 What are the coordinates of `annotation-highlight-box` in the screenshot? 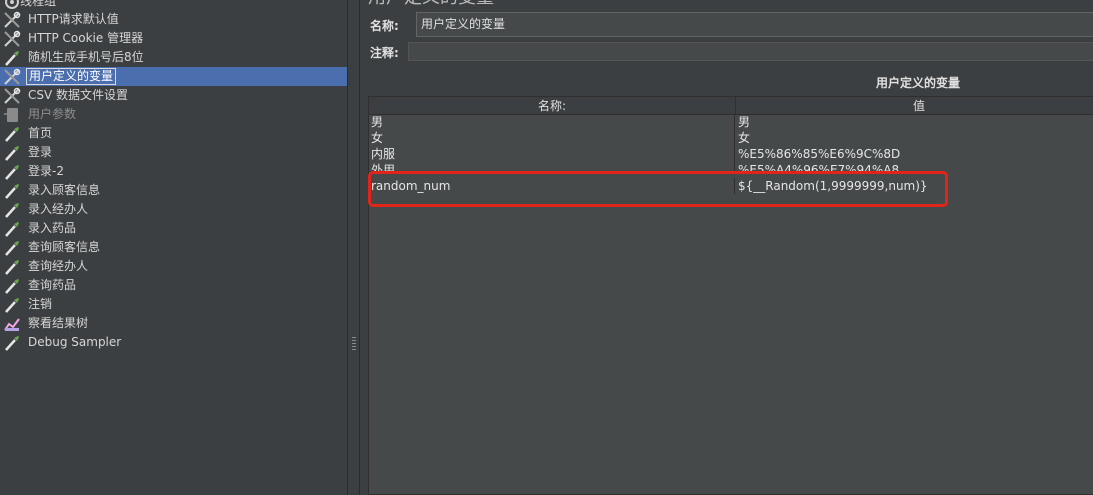 It's located at (658, 189).